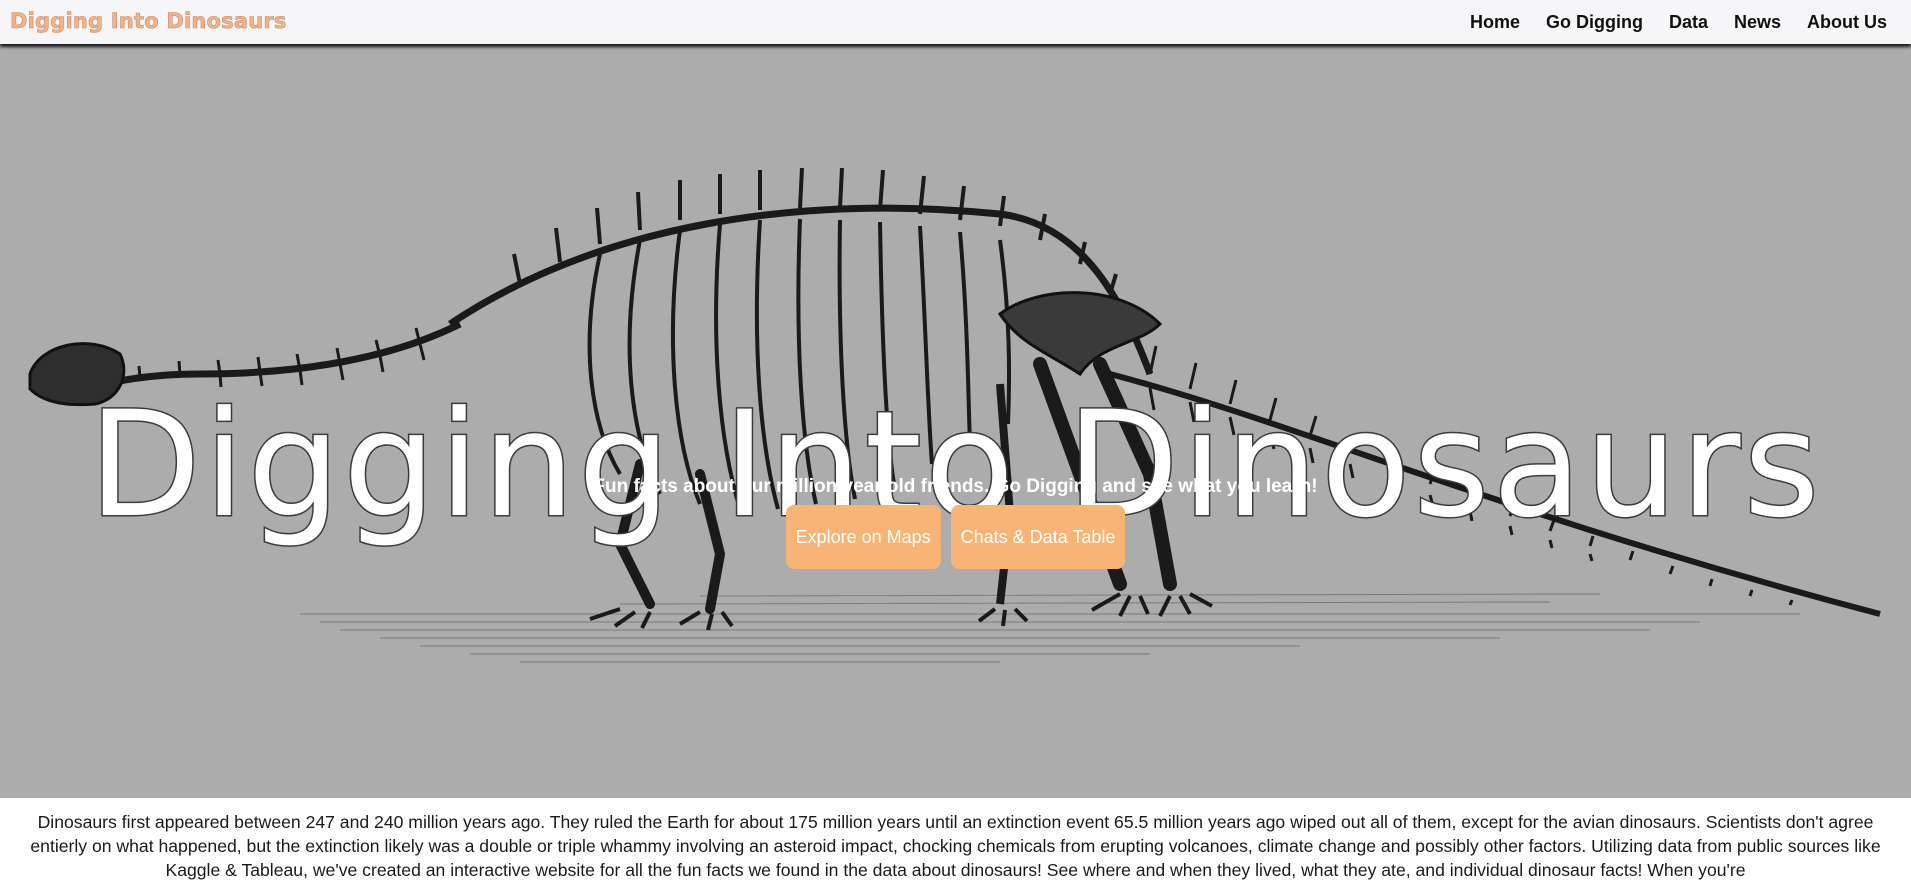  What do you see at coordinates (148, 21) in the screenshot?
I see `brand-logo-link: Digging Into Dinosaurs` at bounding box center [148, 21].